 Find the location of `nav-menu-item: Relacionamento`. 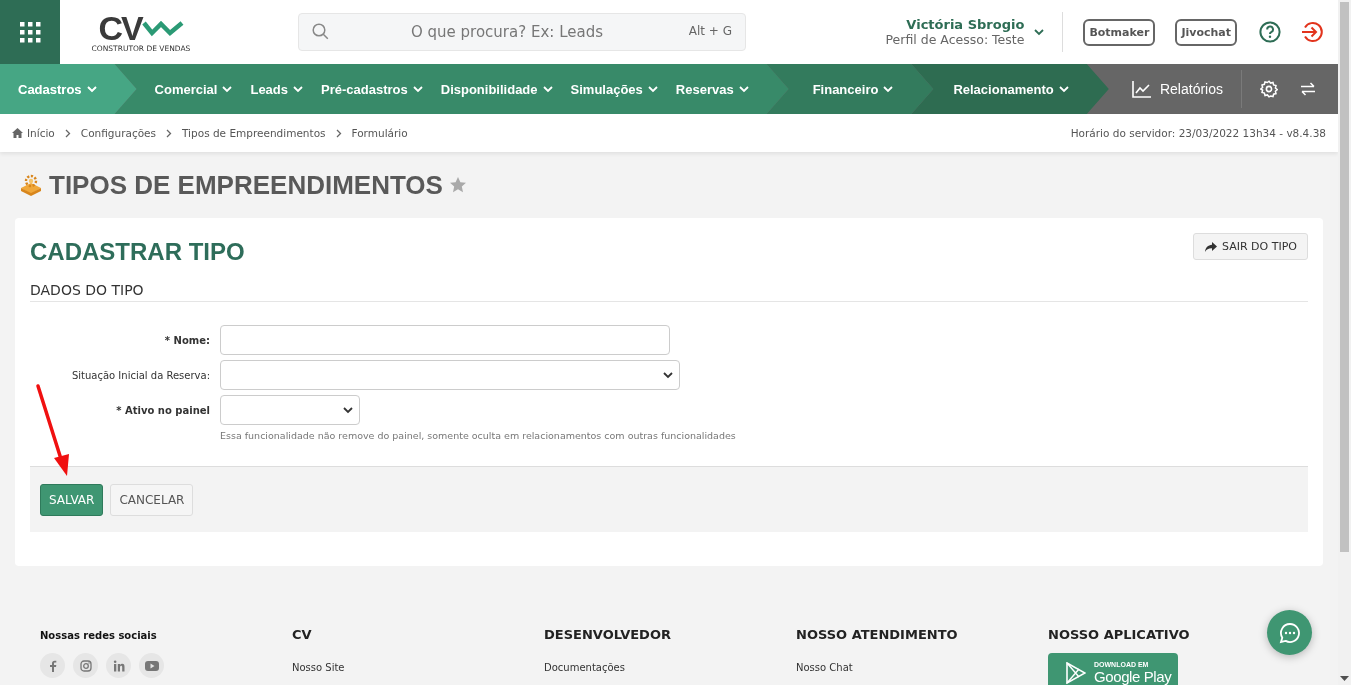

nav-menu-item: Relacionamento is located at coordinates (1011, 89).